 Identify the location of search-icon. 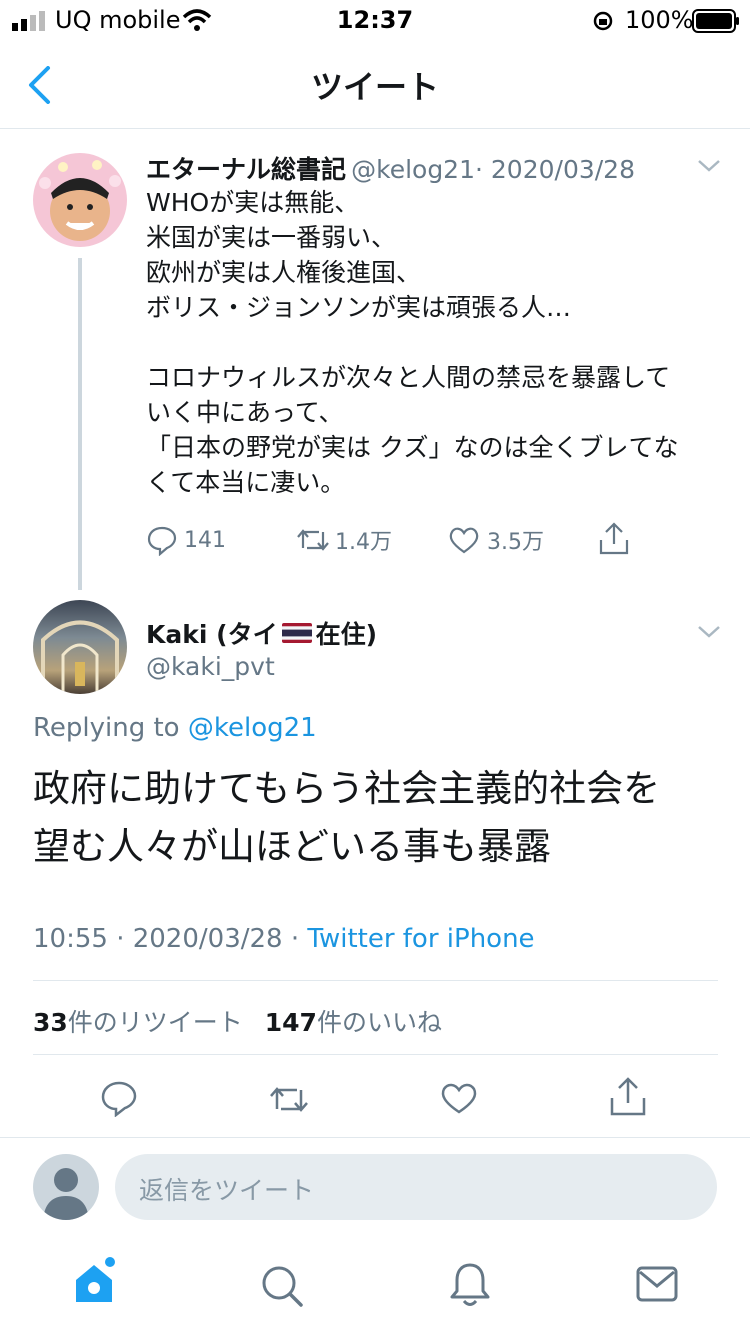
(282, 1286).